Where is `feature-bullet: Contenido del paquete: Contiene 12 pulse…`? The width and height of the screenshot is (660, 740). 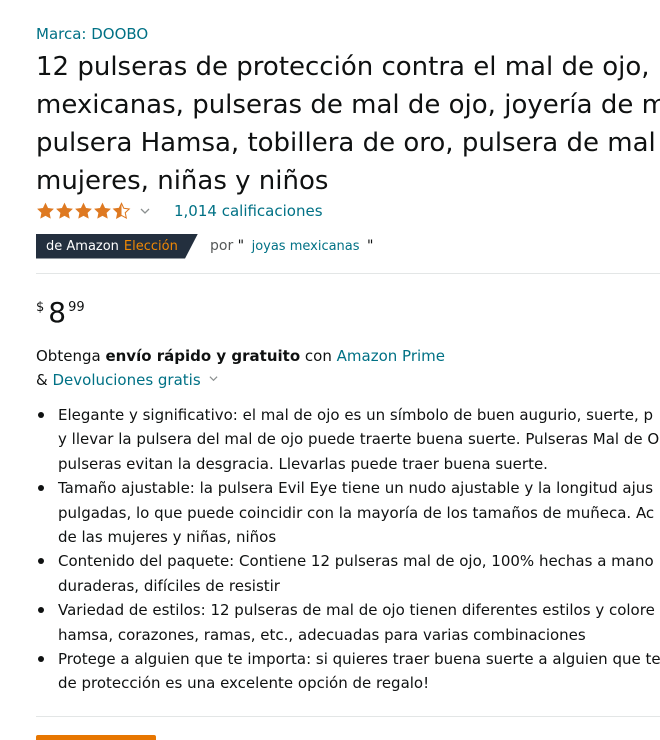
feature-bullet: Contenido del paquete: Contiene 12 pulse… is located at coordinates (348, 573).